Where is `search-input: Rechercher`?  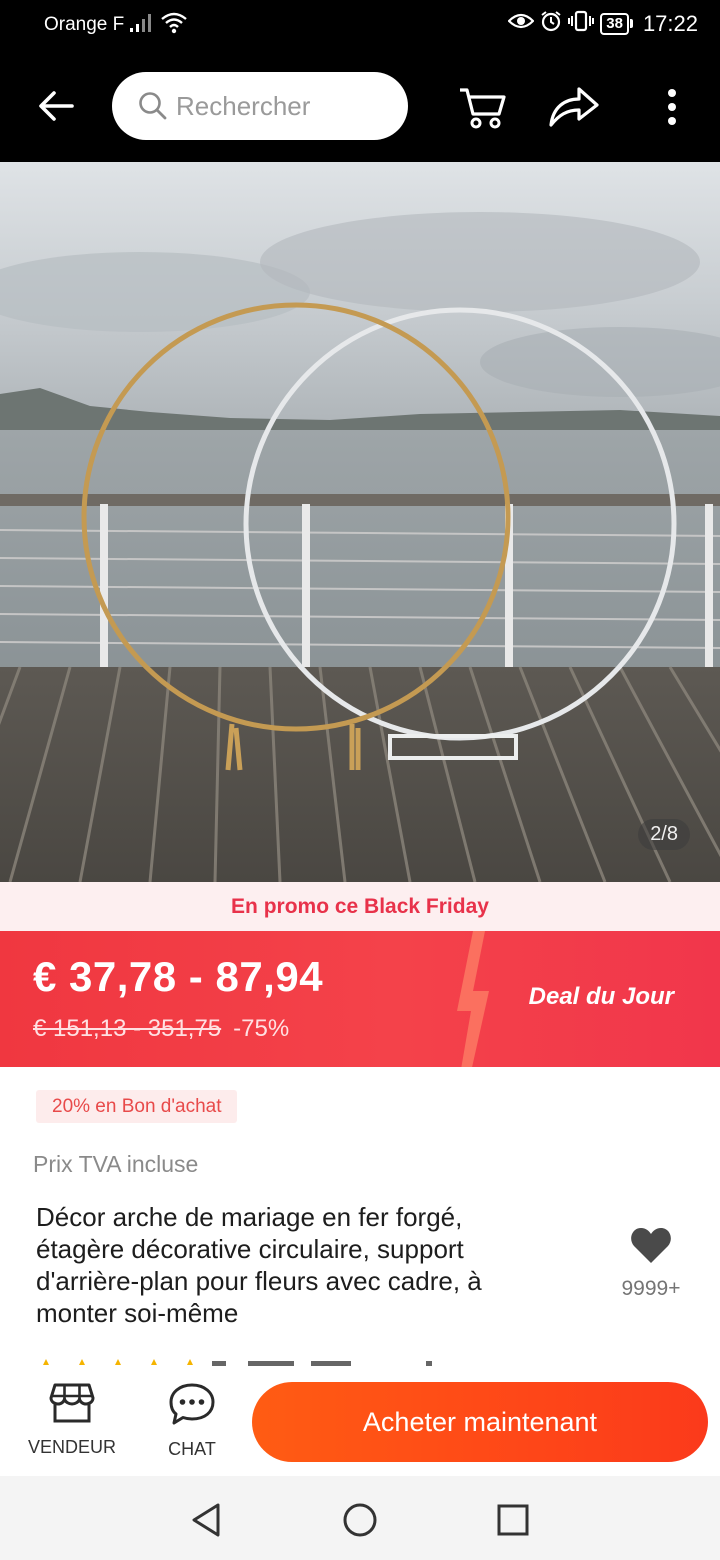 search-input: Rechercher is located at coordinates (260, 106).